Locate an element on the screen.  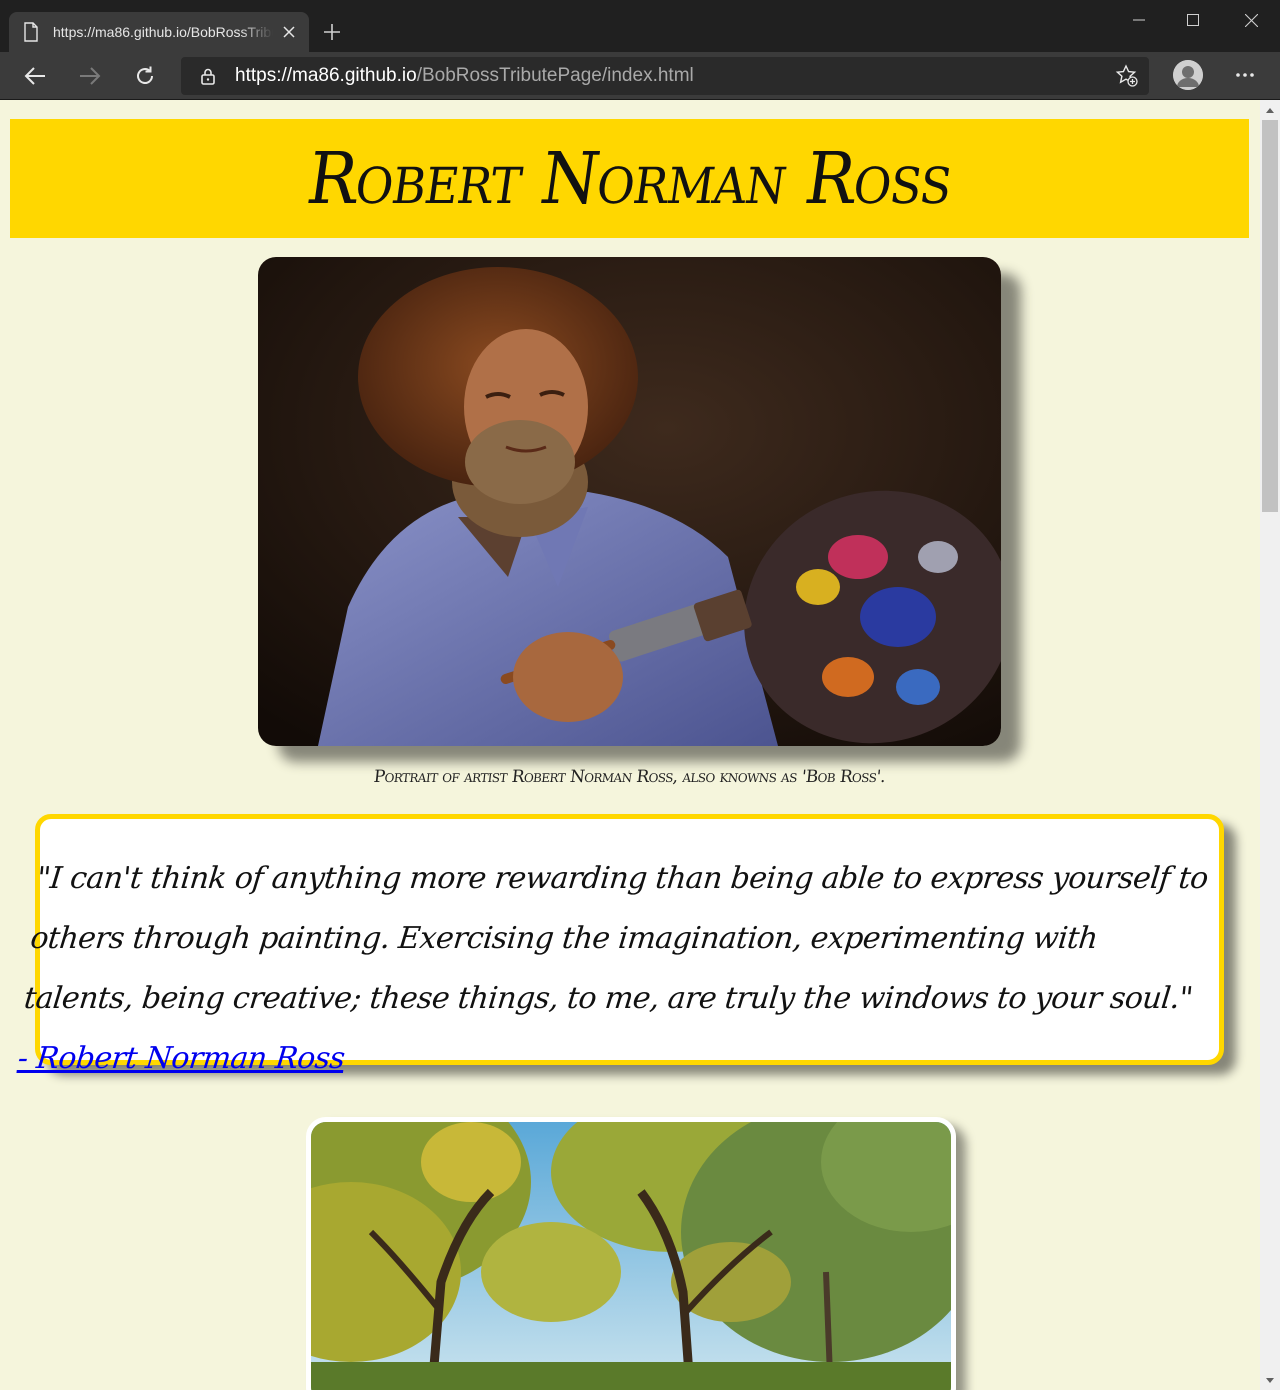
forward-icon is located at coordinates (90, 76).